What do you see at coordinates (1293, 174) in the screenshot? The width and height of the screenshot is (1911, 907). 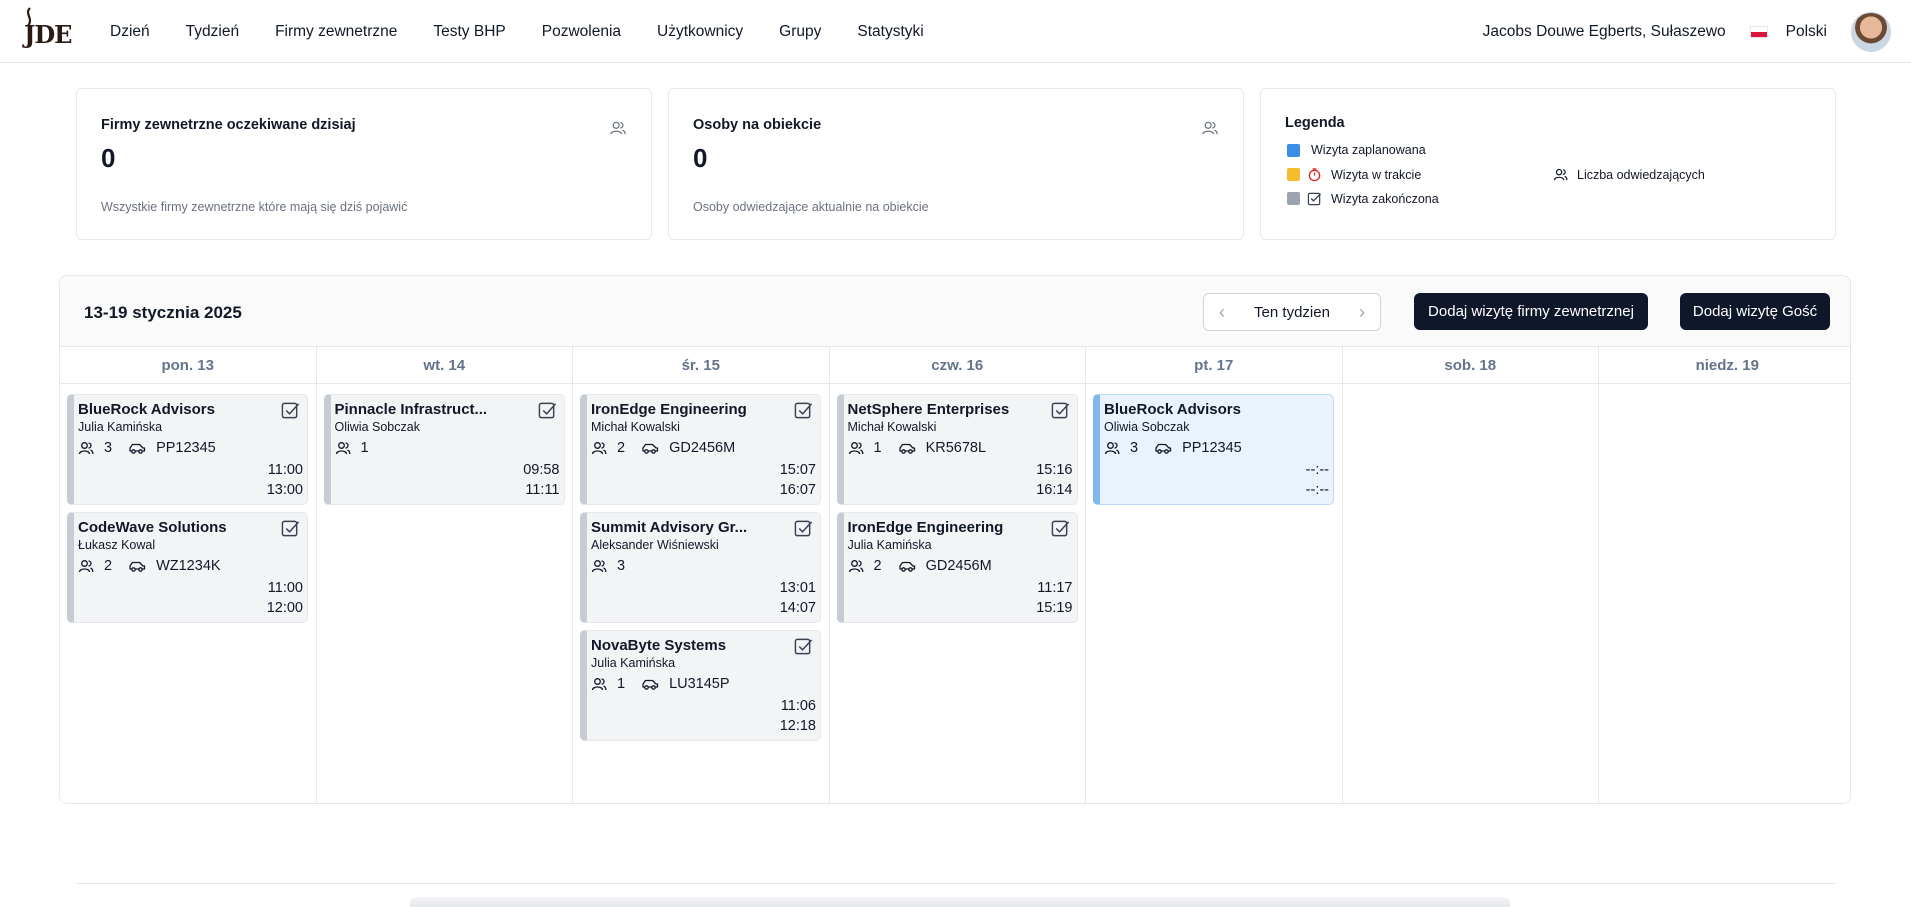 I see `in-progress-color-swatch` at bounding box center [1293, 174].